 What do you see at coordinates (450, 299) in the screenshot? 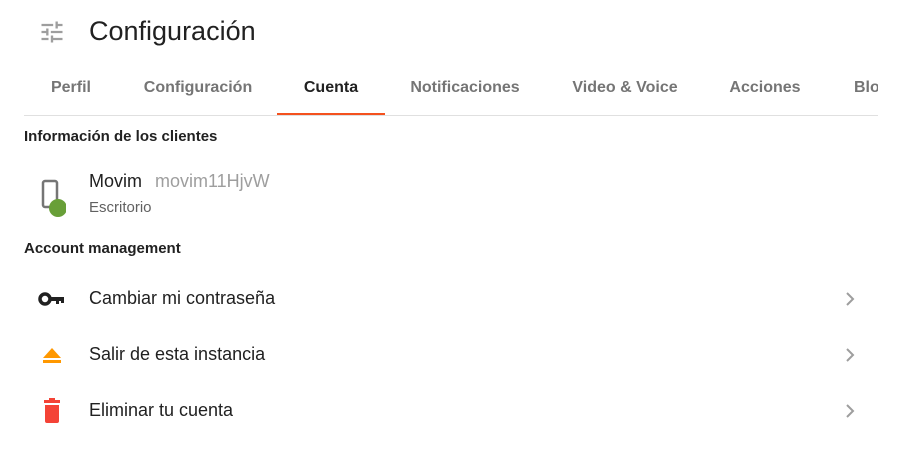
I see `change-password-row: Cambiar mi contraseña` at bounding box center [450, 299].